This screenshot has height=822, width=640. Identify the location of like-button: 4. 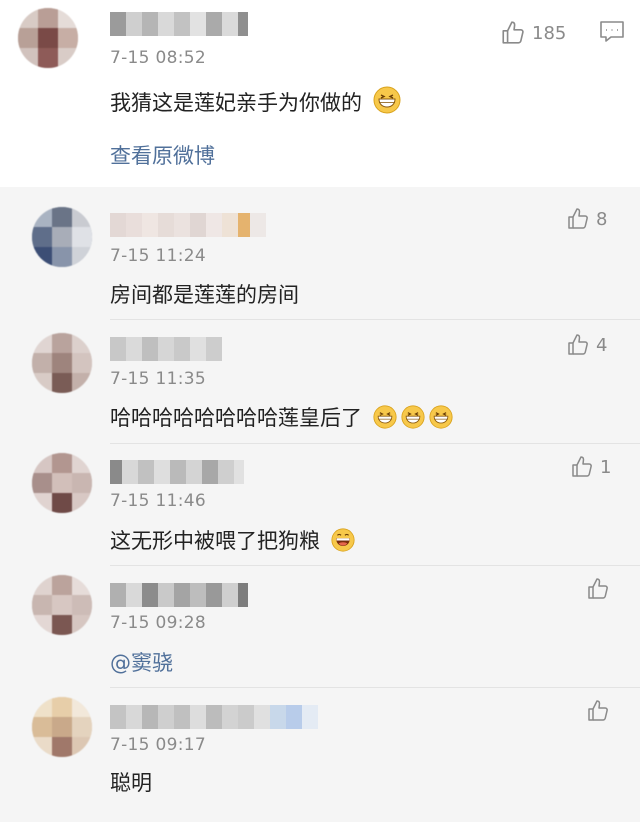
(586, 345).